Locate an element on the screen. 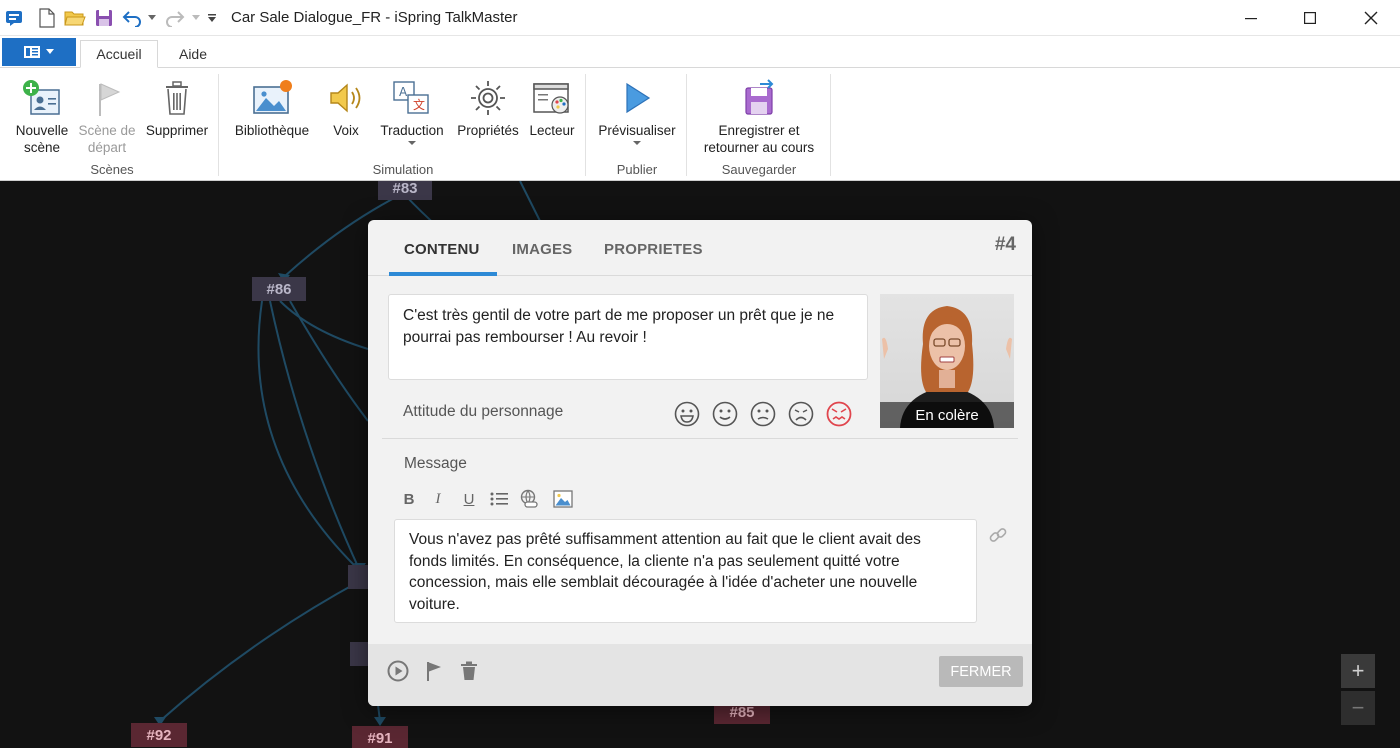 Image resolution: width=1400 pixels, height=748 pixels. bold-button: B is located at coordinates (409, 499).